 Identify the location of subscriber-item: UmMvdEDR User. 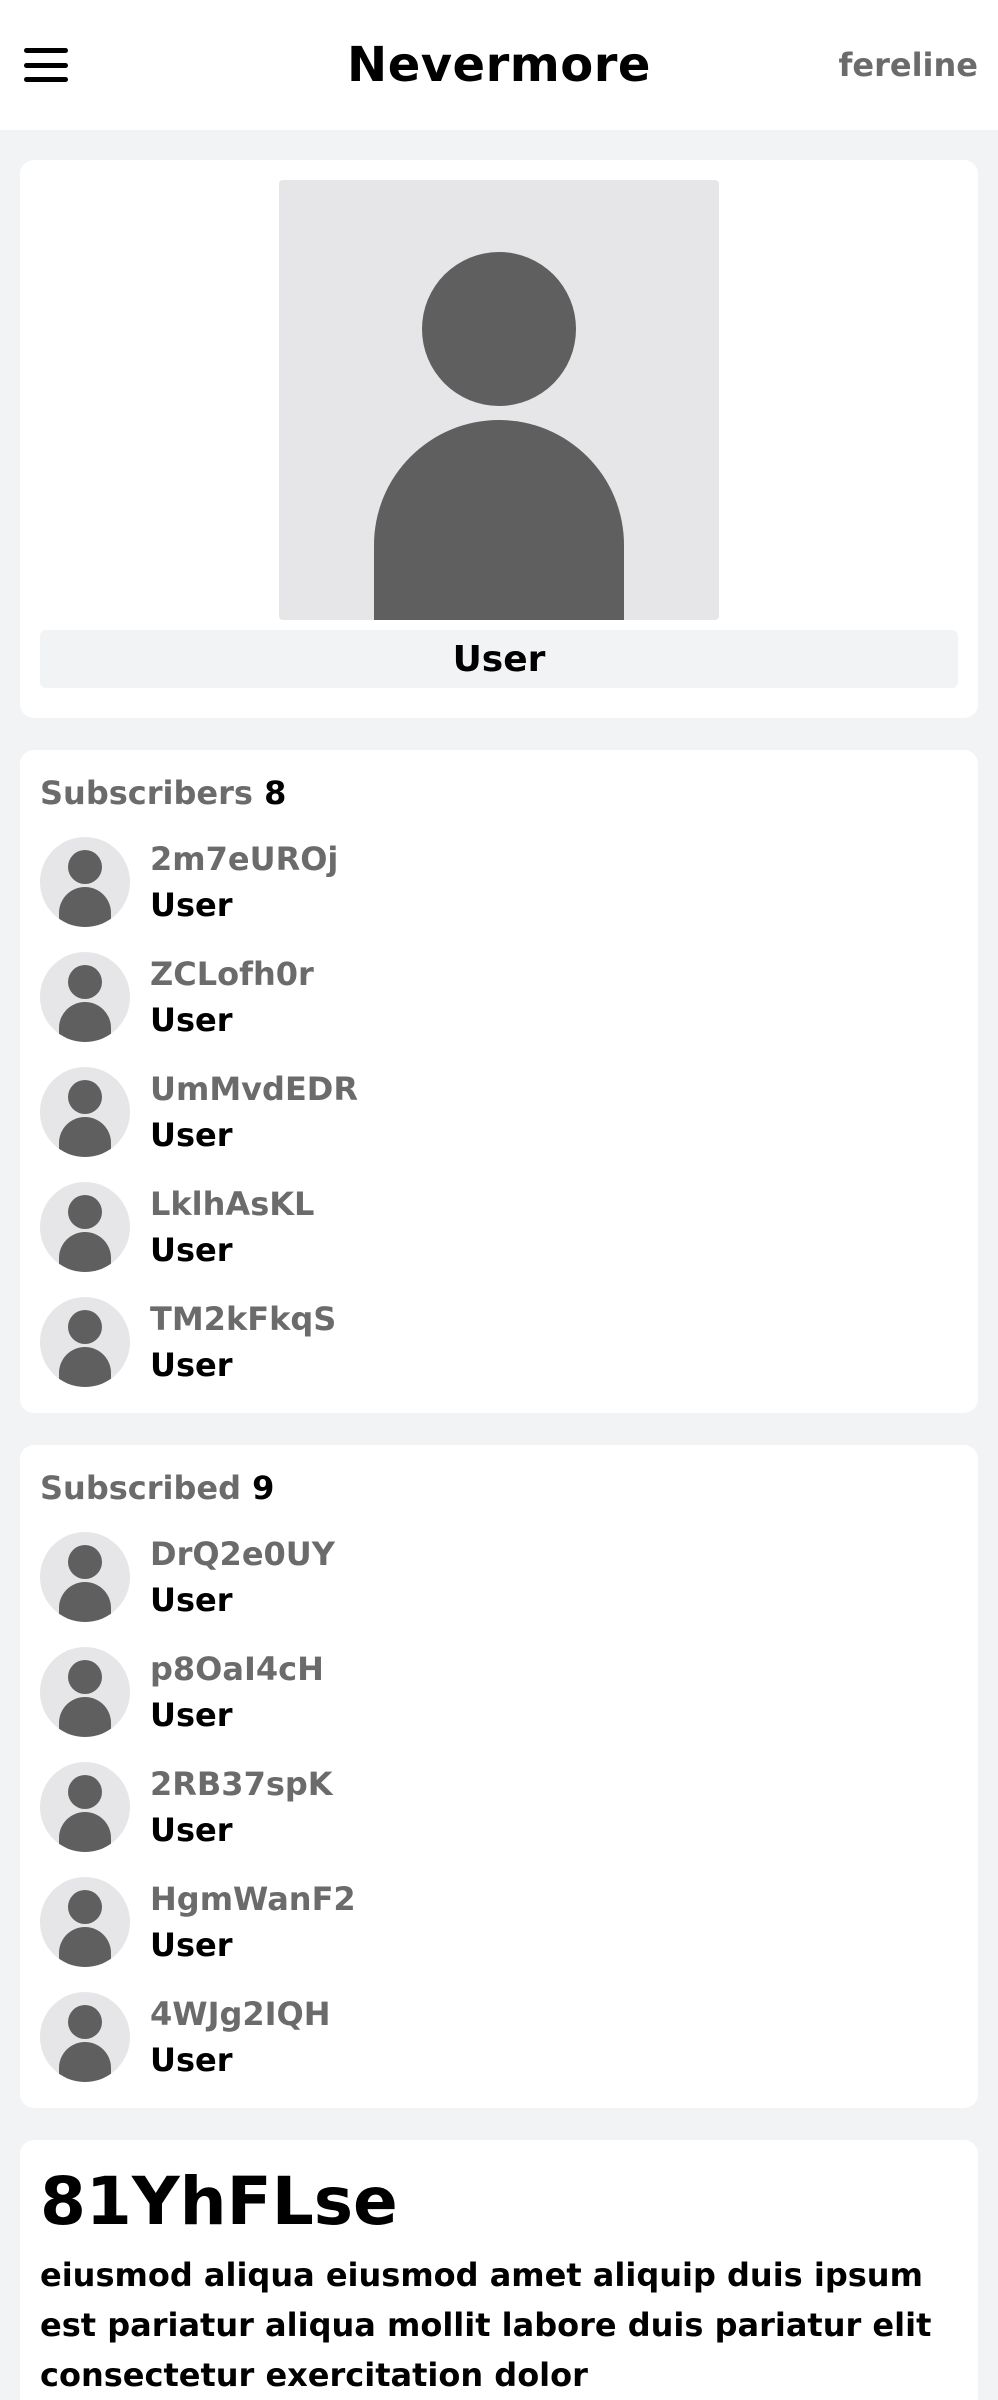
(499, 1111).